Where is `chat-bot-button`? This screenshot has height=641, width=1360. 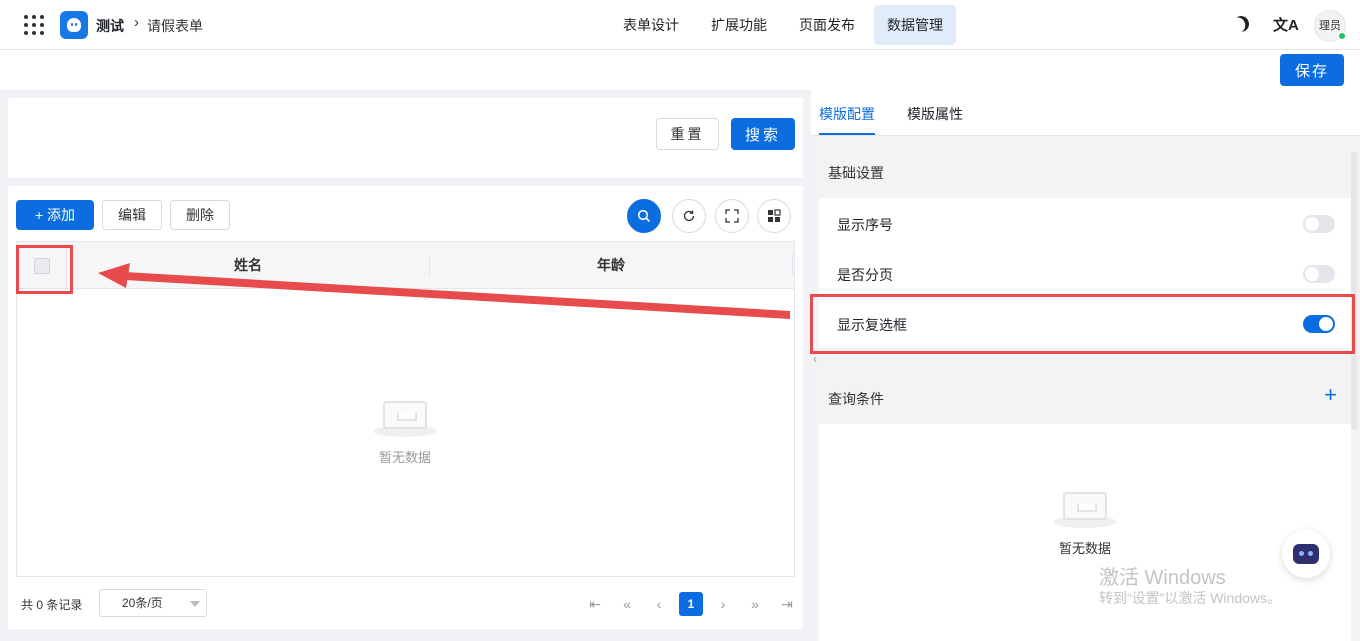
chat-bot-button is located at coordinates (1306, 554).